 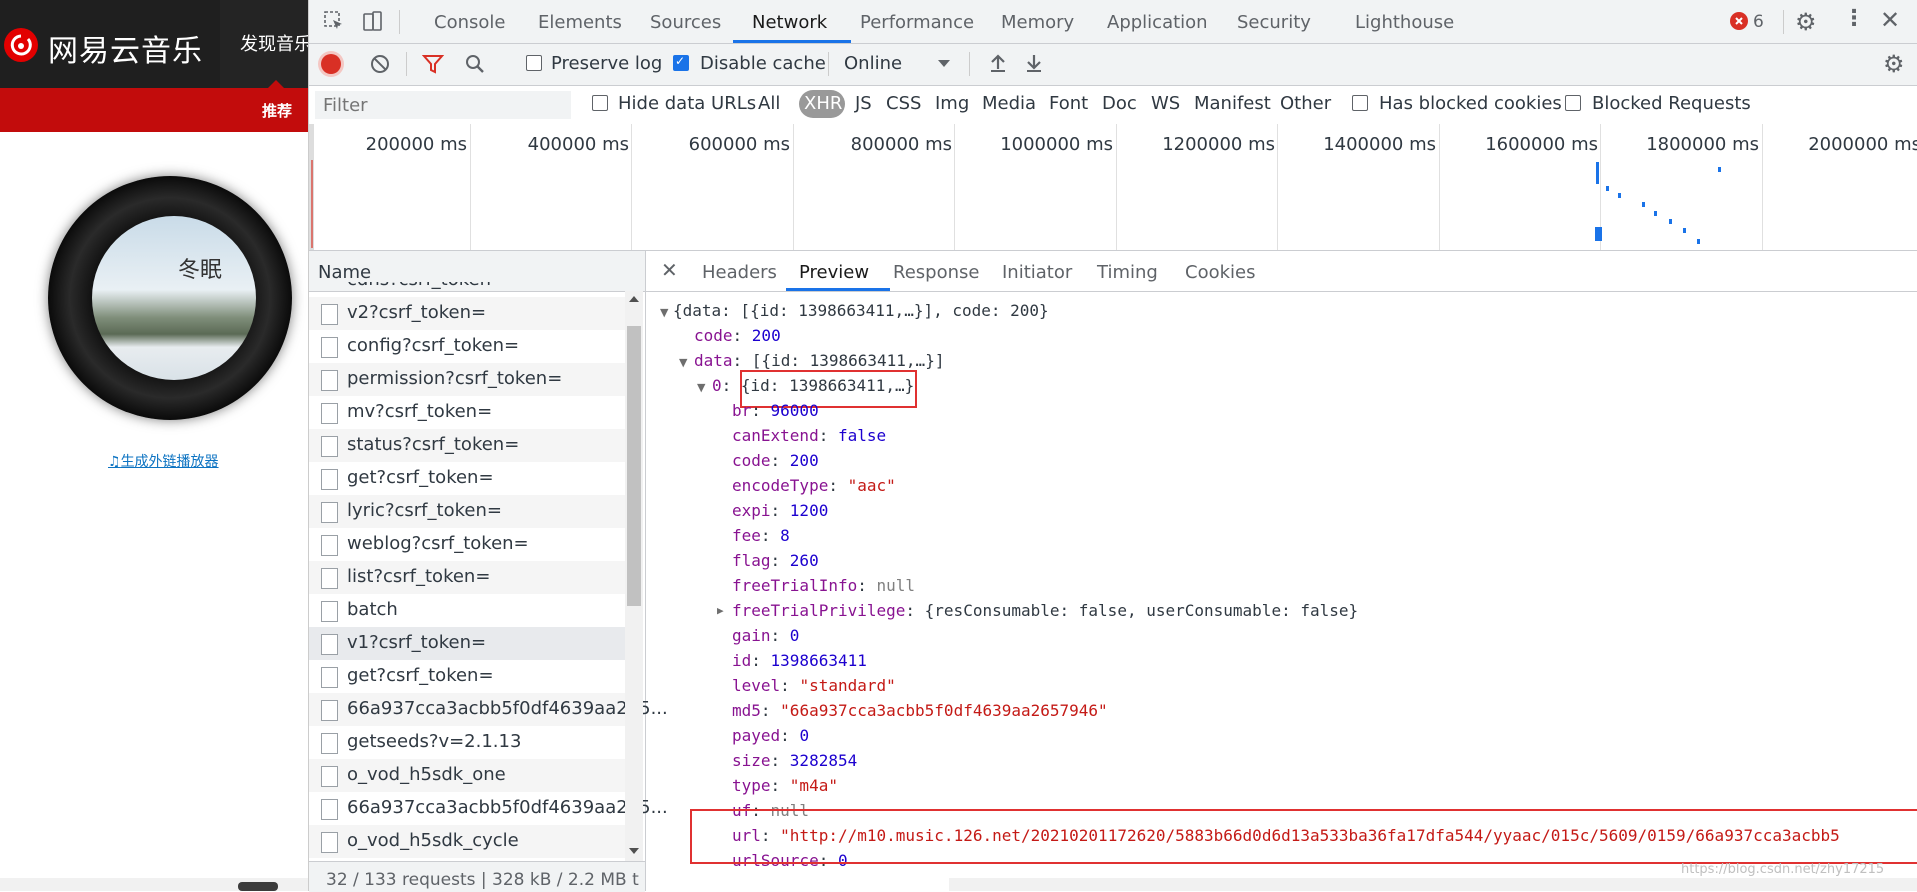 I want to click on blocked-requests-checkbox, so click(x=1573, y=103).